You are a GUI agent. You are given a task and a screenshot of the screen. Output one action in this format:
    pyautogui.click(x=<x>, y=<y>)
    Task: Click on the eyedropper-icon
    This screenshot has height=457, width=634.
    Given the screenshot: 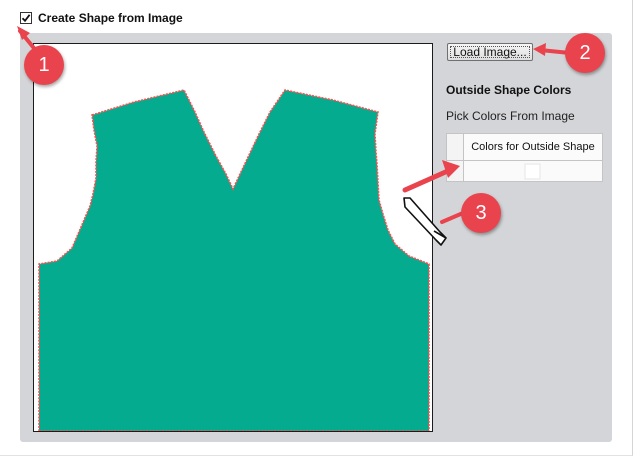 What is the action you would take?
    pyautogui.click(x=425, y=221)
    